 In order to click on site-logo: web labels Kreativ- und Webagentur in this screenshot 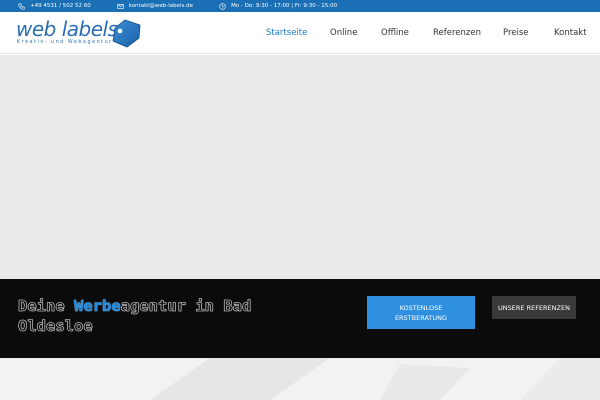, I will do `click(80, 35)`.